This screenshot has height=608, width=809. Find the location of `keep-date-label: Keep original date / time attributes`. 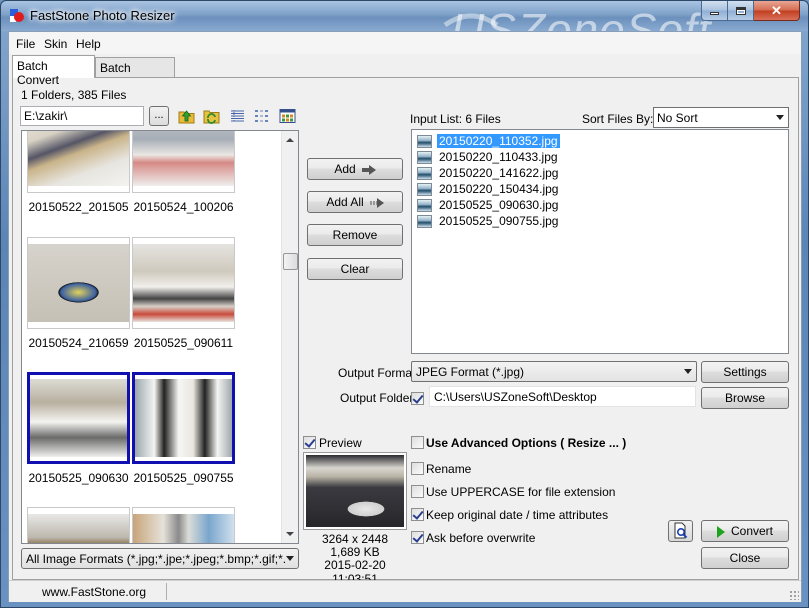

keep-date-label: Keep original date / time attributes is located at coordinates (517, 515).